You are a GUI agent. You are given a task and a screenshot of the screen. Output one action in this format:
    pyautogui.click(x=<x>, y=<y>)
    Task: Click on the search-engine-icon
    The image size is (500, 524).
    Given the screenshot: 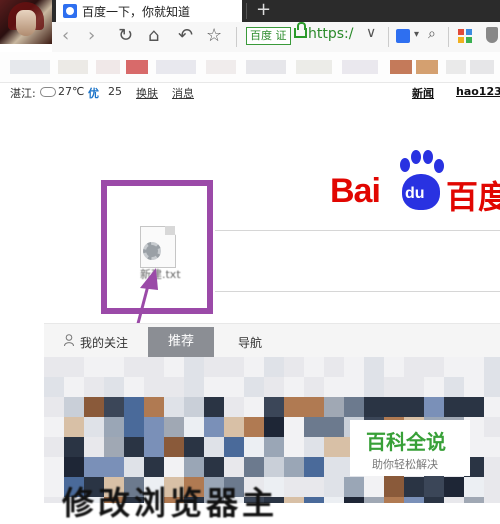 What is the action you would take?
    pyautogui.click(x=403, y=36)
    